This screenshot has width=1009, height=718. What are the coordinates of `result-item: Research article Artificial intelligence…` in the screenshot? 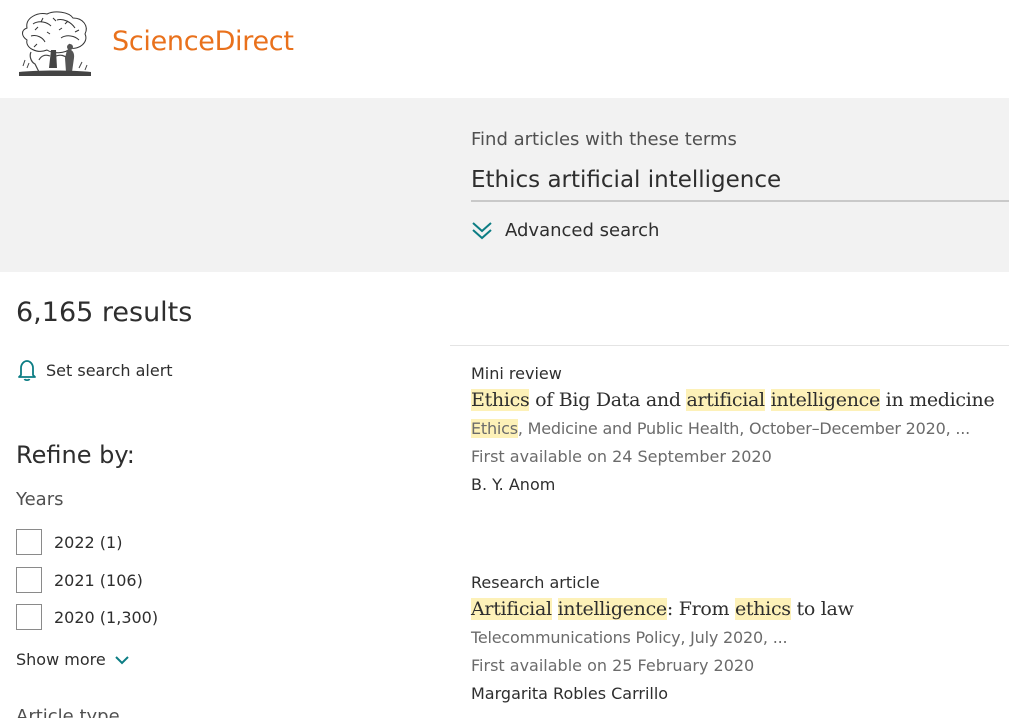 It's located at (740, 638).